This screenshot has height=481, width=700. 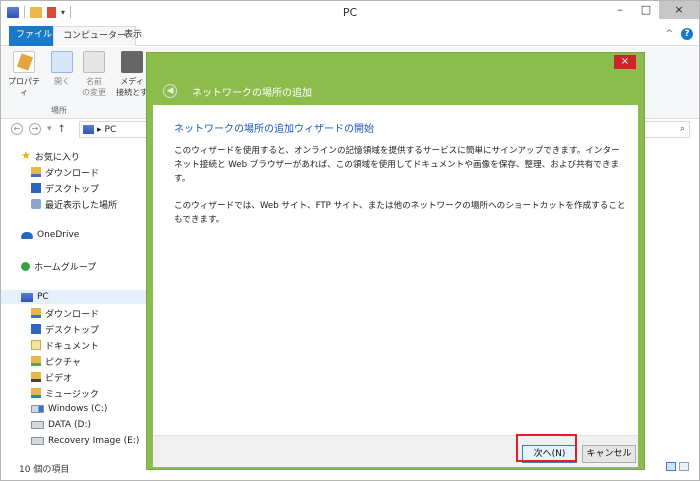 What do you see at coordinates (59, 378) in the screenshot?
I see `nav-label: ビデオ` at bounding box center [59, 378].